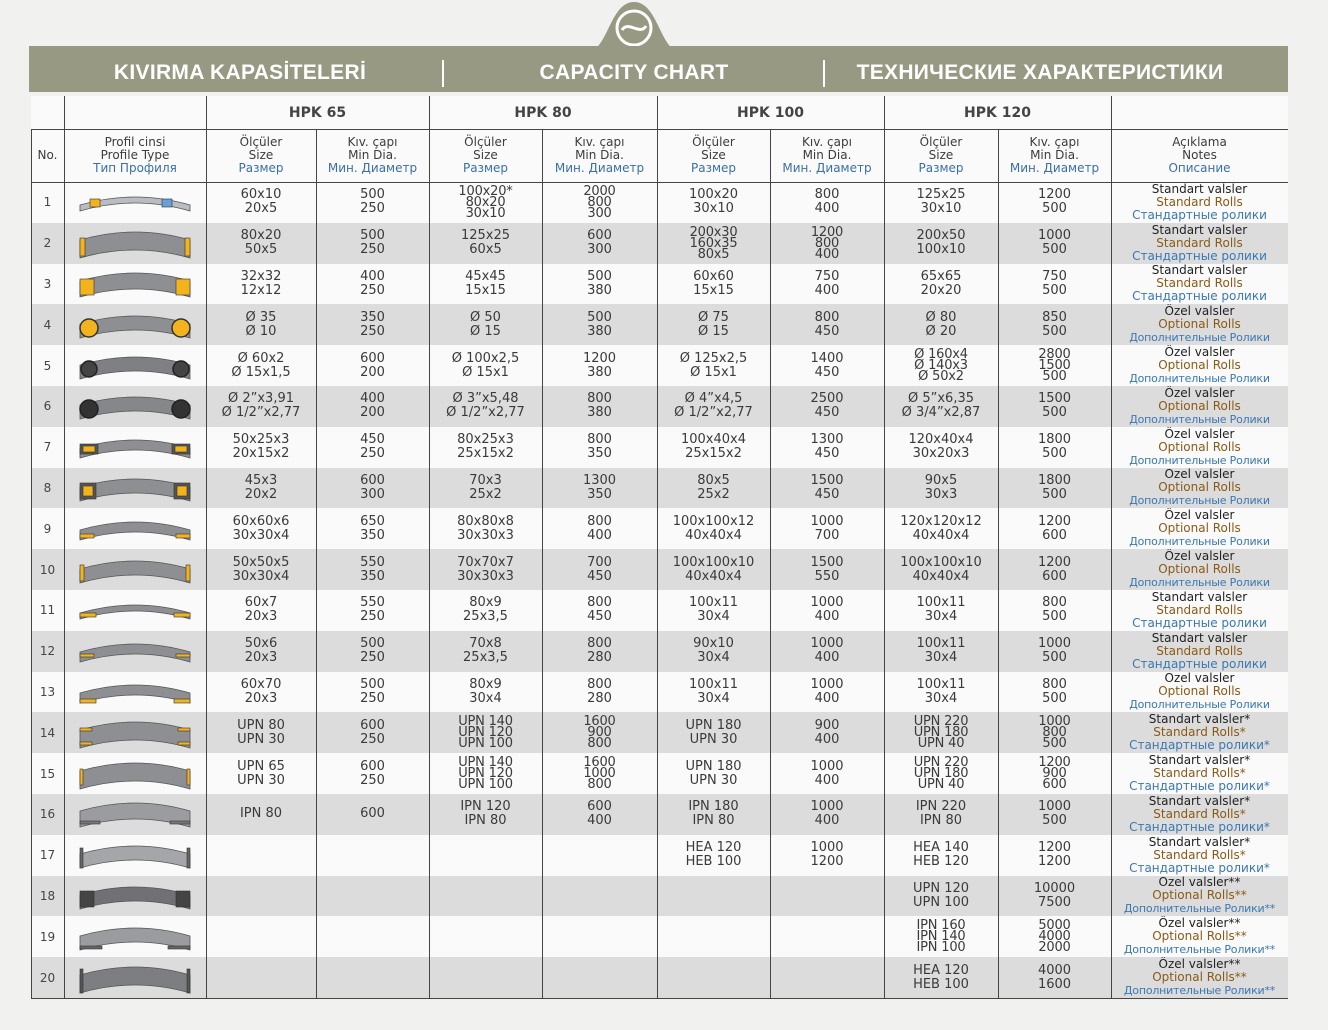  I want to click on min-dia-cell: 600 400, so click(599, 814).